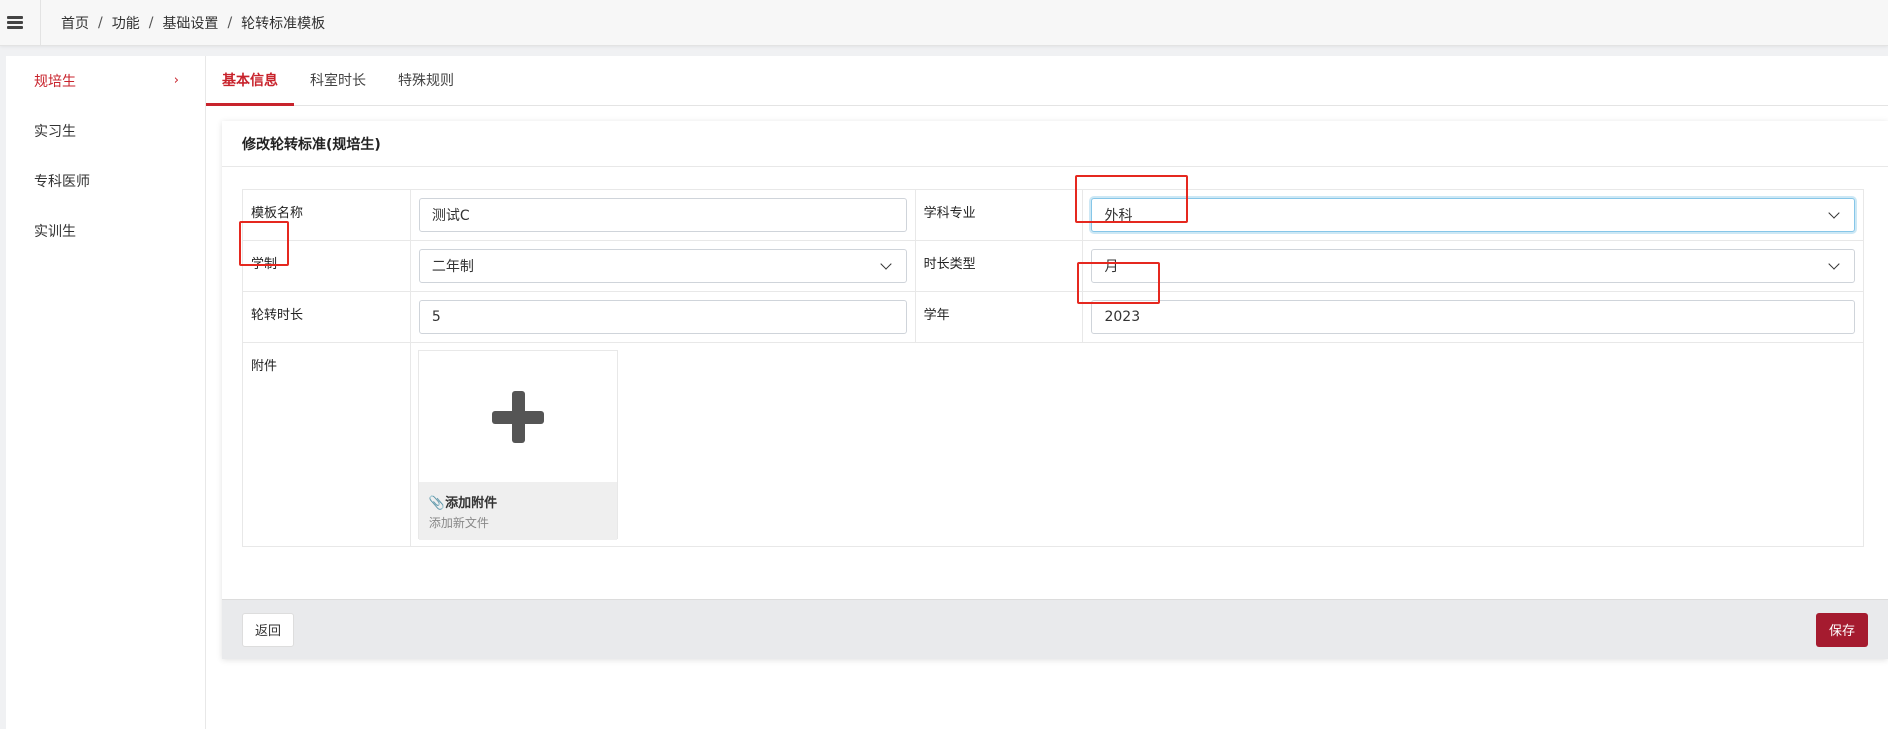 Image resolution: width=1888 pixels, height=729 pixels. Describe the element at coordinates (1473, 215) in the screenshot. I see `specialty-select: 外科` at that location.